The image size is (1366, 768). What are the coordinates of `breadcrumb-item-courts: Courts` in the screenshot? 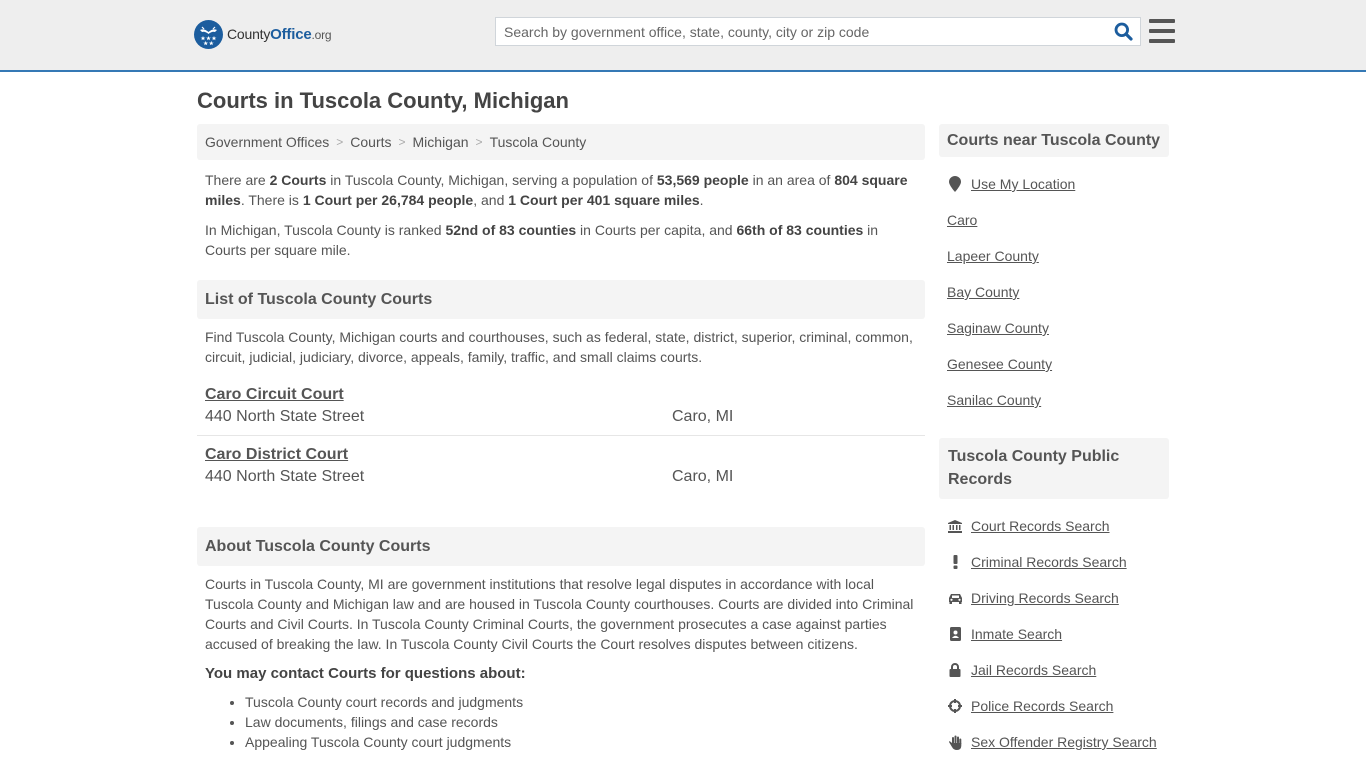 It's located at (370, 142).